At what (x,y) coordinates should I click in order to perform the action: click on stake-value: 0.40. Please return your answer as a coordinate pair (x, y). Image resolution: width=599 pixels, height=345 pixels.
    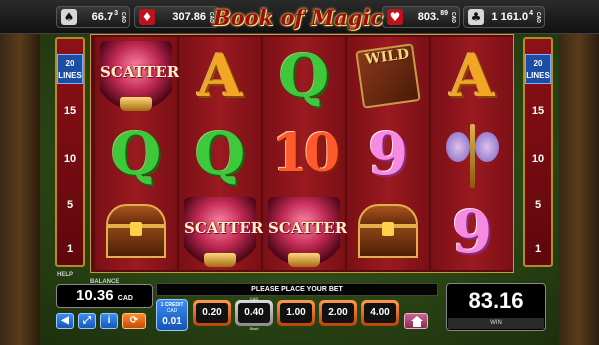
    Looking at the image, I should click on (254, 313).